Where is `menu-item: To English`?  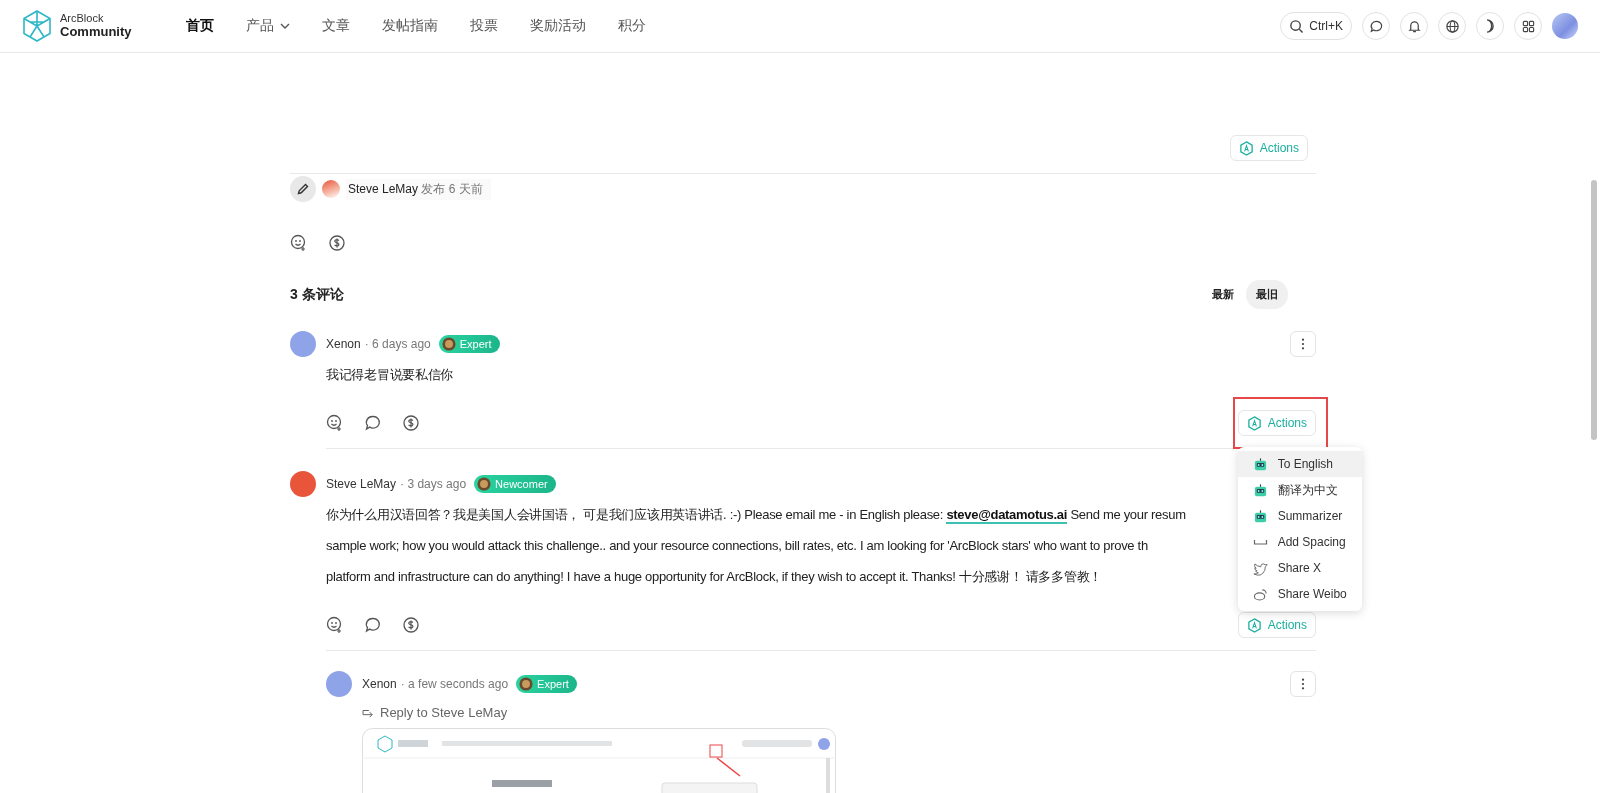
menu-item: To English is located at coordinates (1299, 464).